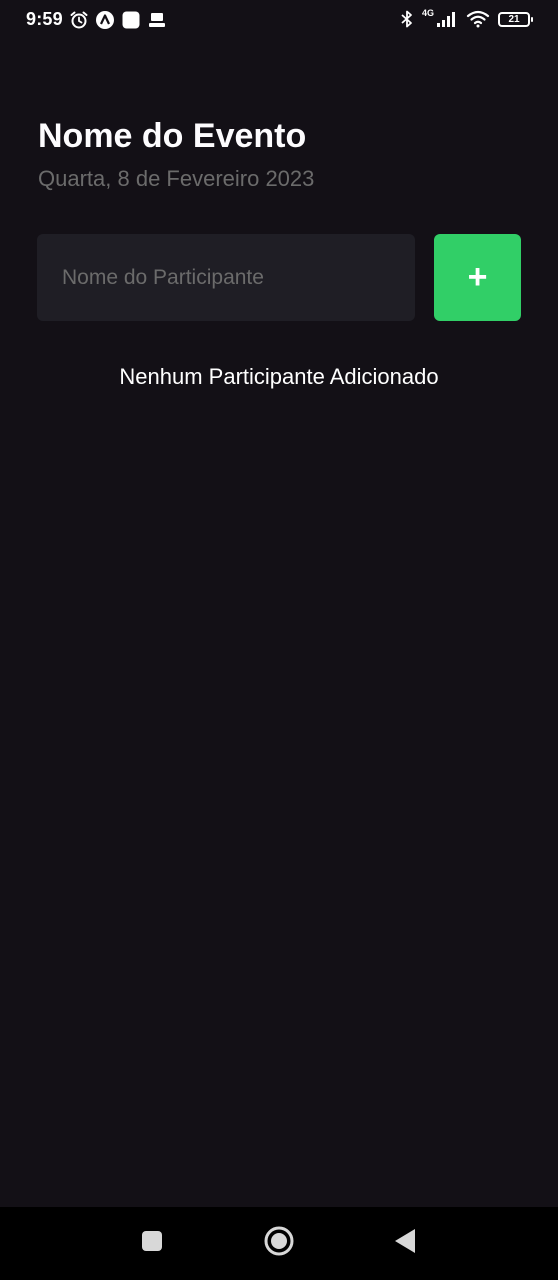  What do you see at coordinates (279, 376) in the screenshot?
I see `empty-list-message: Nenhum Participante Adicionado` at bounding box center [279, 376].